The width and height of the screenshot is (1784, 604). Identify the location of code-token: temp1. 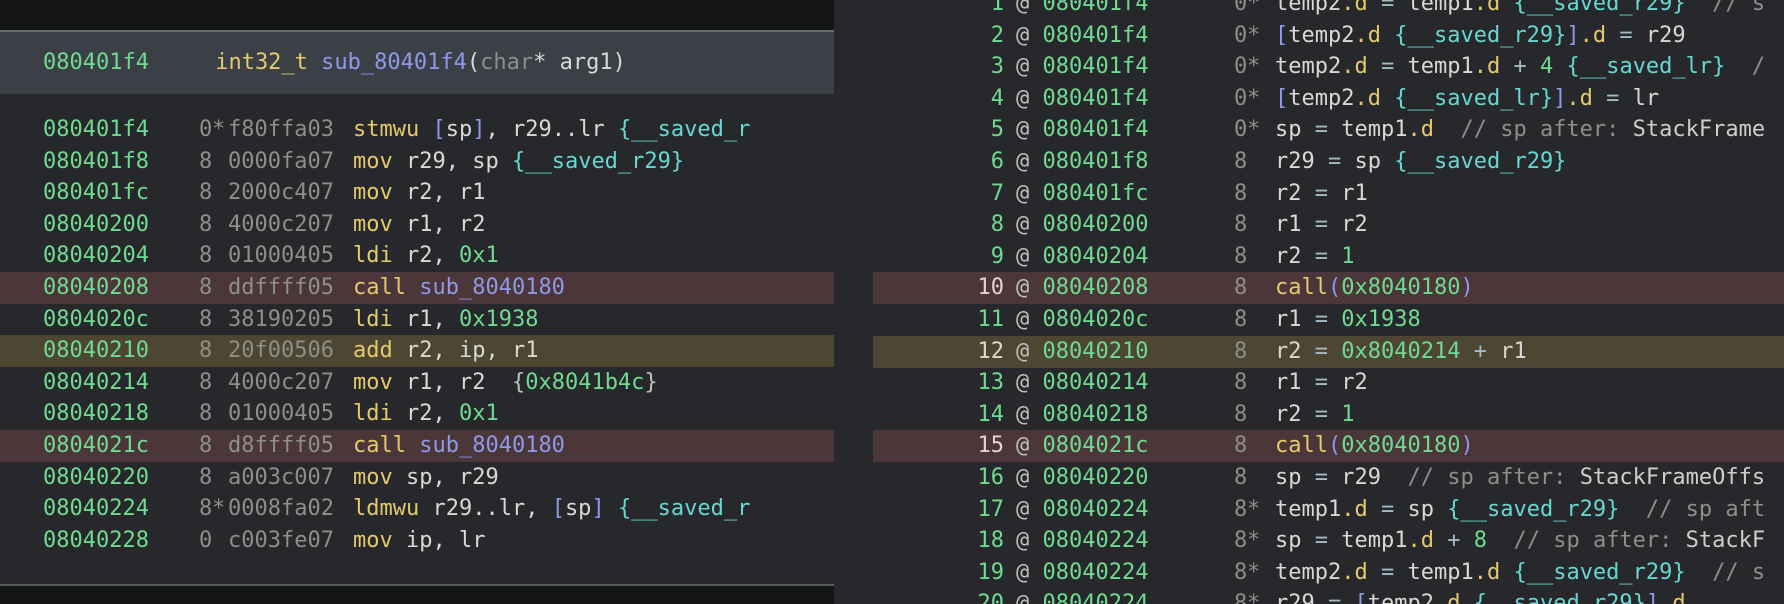
(1374, 541).